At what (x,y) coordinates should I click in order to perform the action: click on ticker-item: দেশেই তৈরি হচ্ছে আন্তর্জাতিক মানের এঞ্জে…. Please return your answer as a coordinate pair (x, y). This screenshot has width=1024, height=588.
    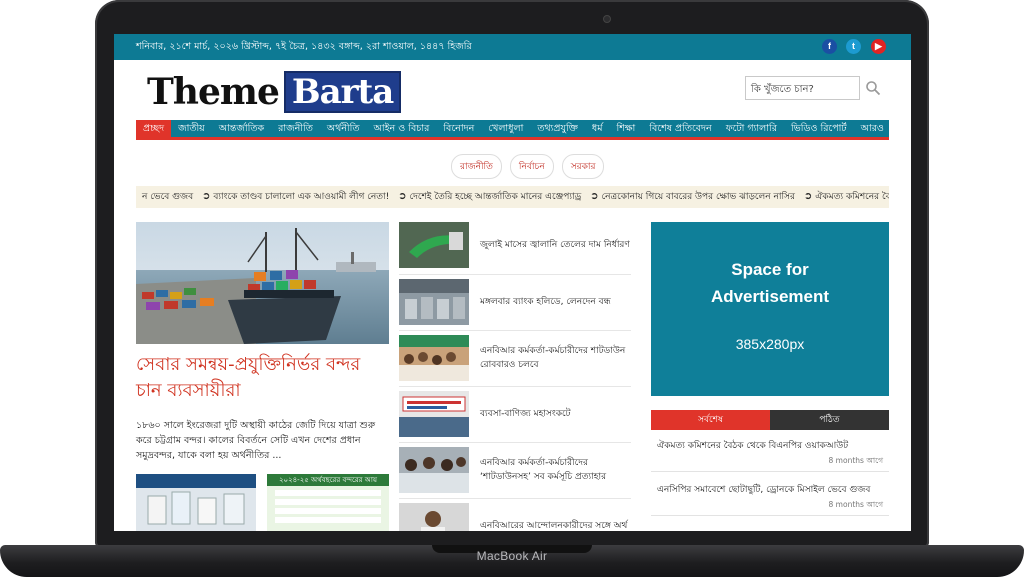
    Looking at the image, I should click on (495, 197).